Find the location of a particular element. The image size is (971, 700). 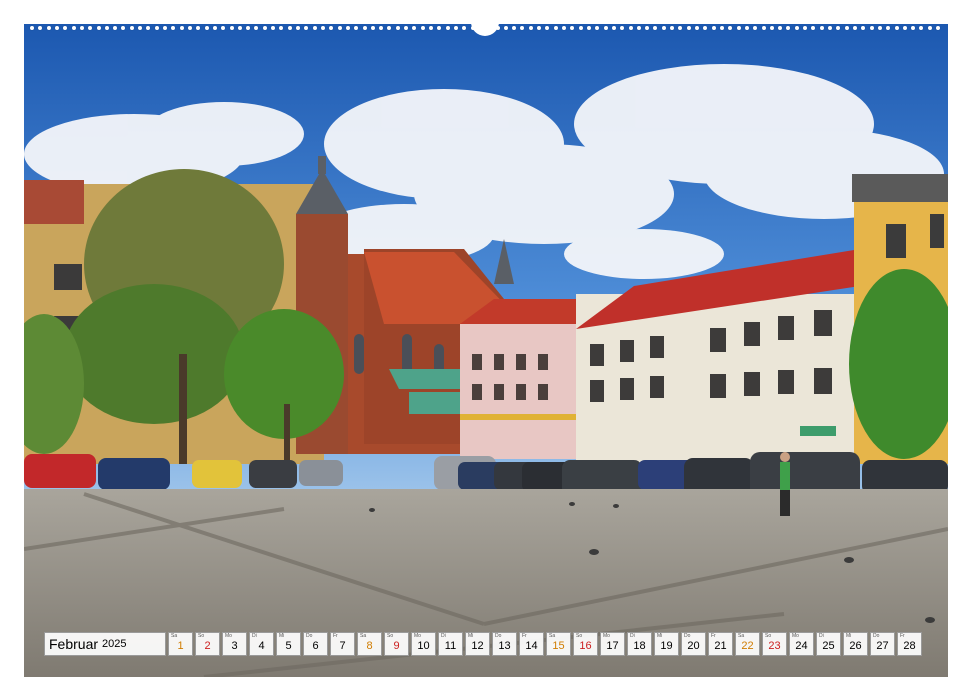

day-number: 22 is located at coordinates (747, 646).